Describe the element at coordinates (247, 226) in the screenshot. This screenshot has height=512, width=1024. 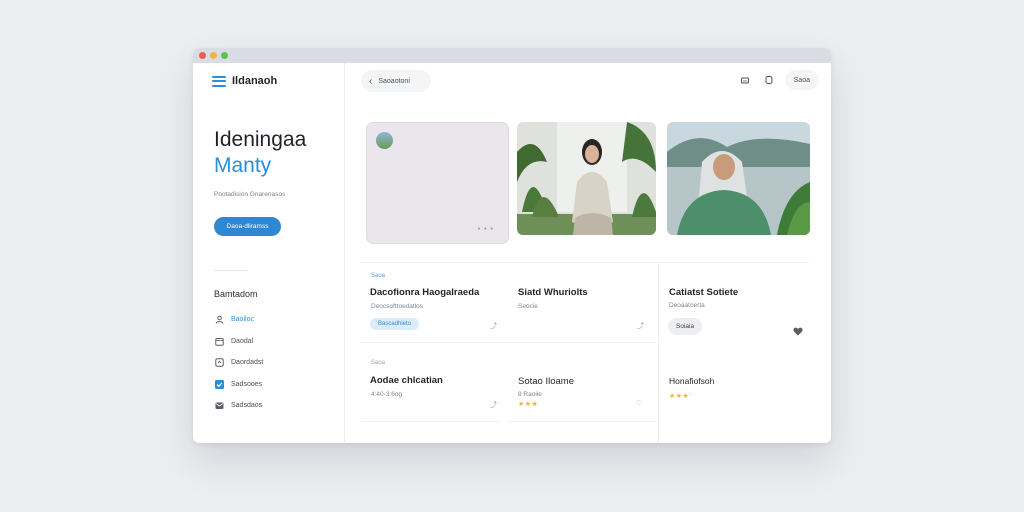
I see `cta-button: Daoa-dliramss` at that location.